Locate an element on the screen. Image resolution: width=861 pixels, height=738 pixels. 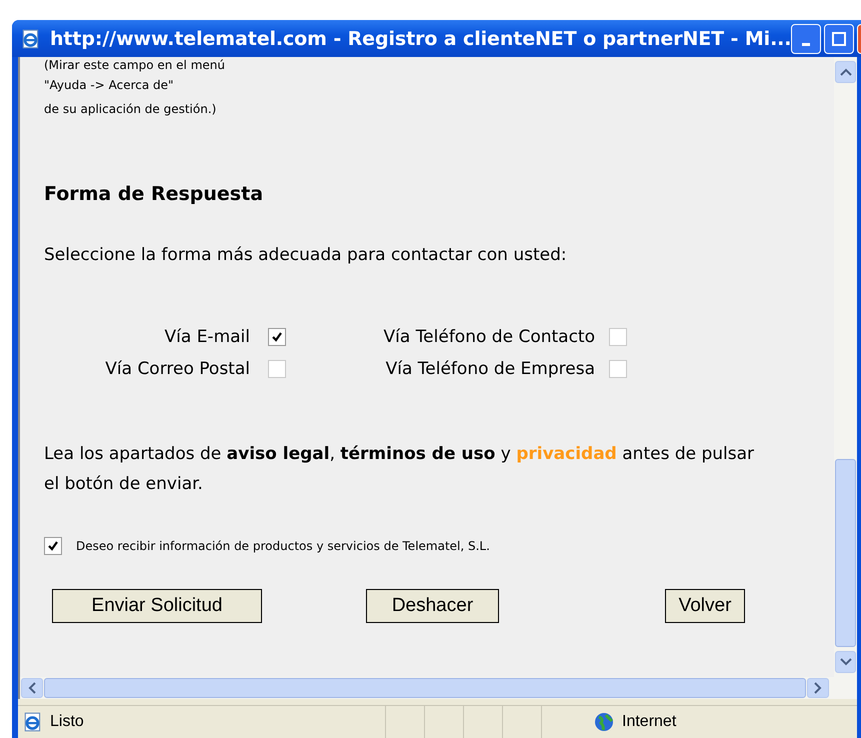
status-text: Listo is located at coordinates (67, 722).